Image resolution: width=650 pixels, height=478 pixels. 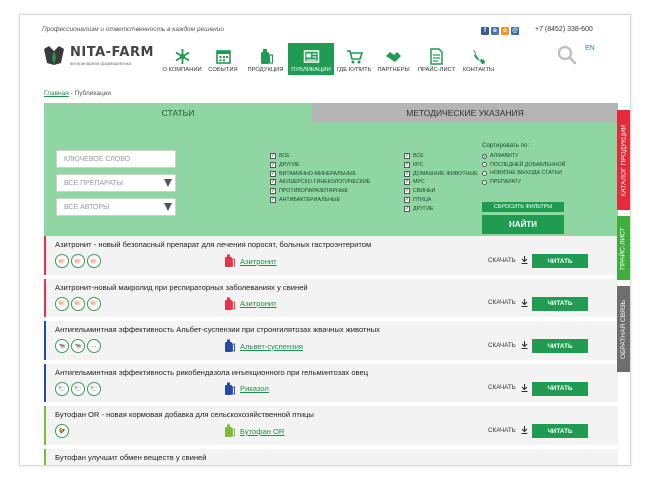 I want to click on sort-radio: ПРЕПАРАТУ, so click(x=523, y=182).